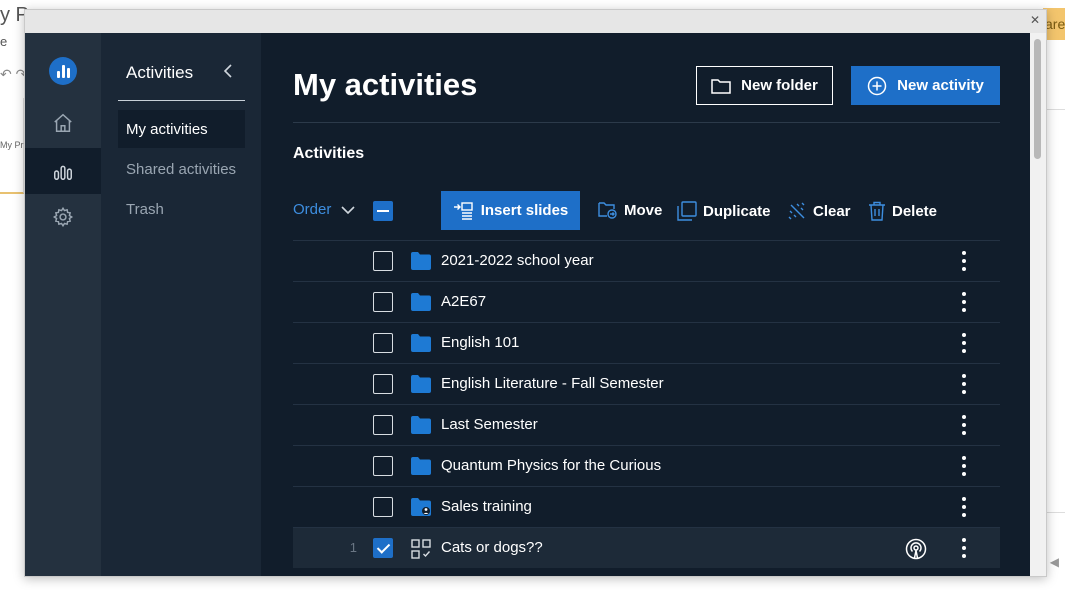  I want to click on folder-row: English Literature - Fall Semester, so click(646, 383).